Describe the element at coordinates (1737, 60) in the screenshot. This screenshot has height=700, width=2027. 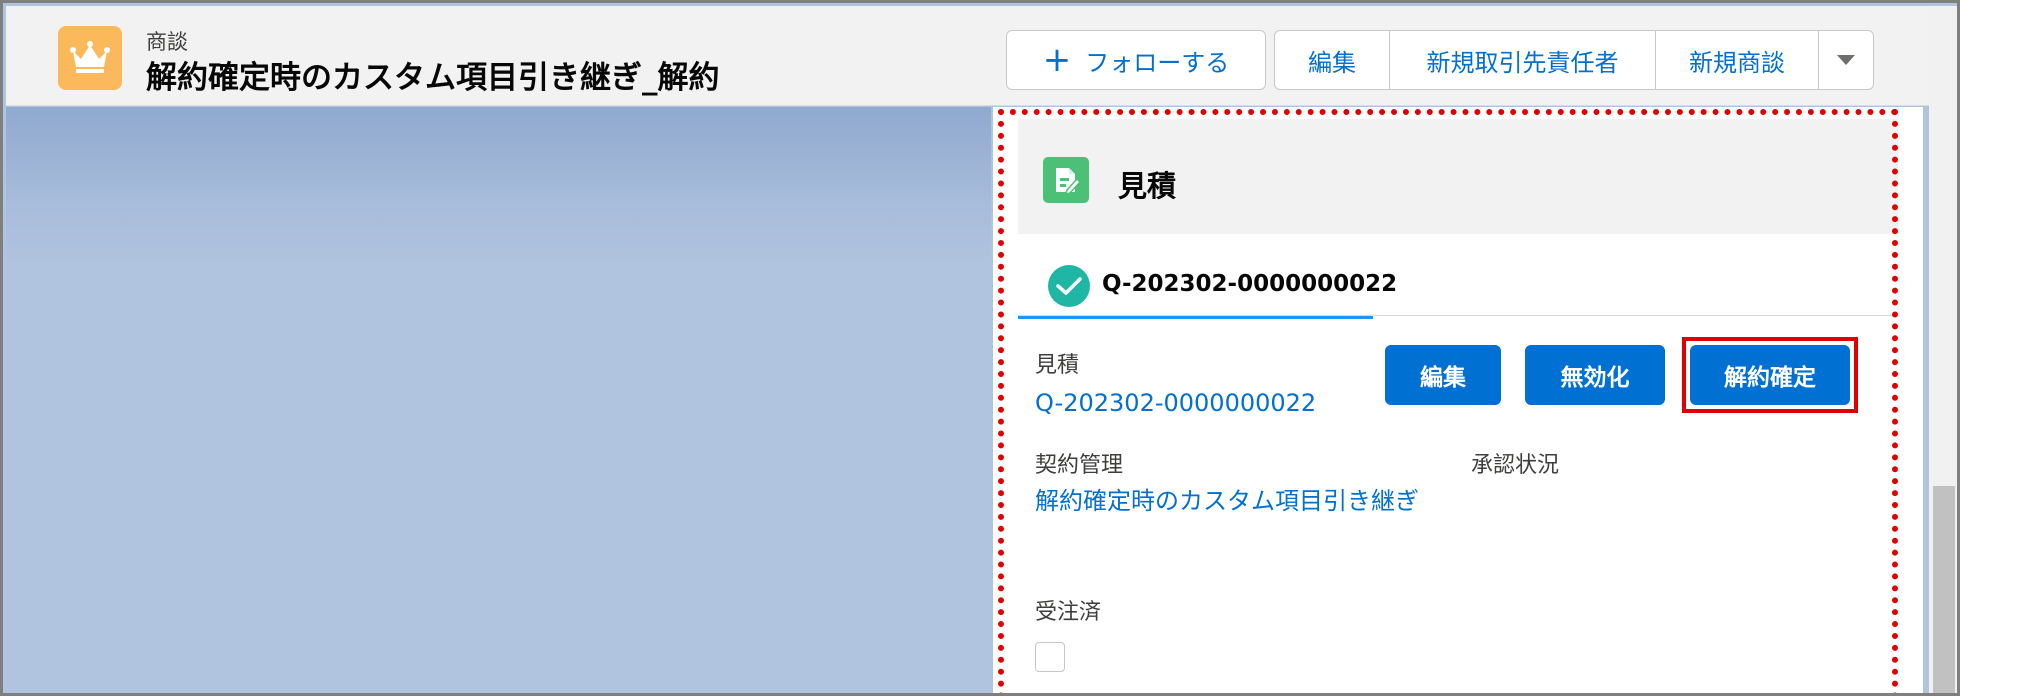
I see `new-opportunity-button: 新規商談` at that location.